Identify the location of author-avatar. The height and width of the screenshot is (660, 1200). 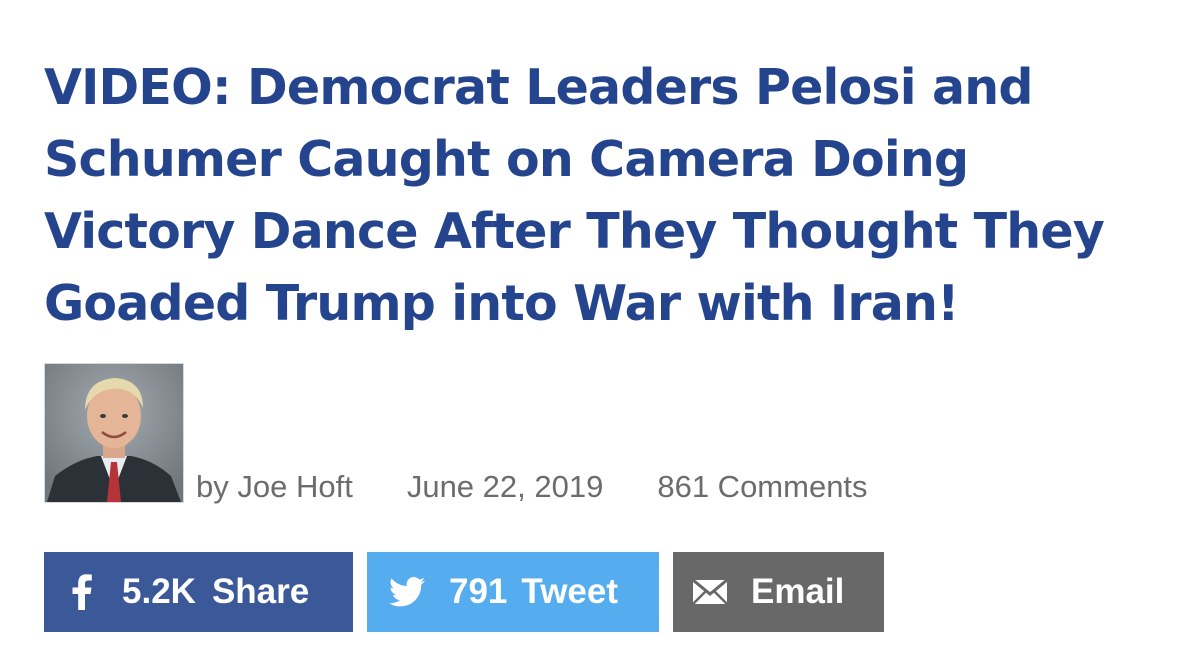
(114, 433).